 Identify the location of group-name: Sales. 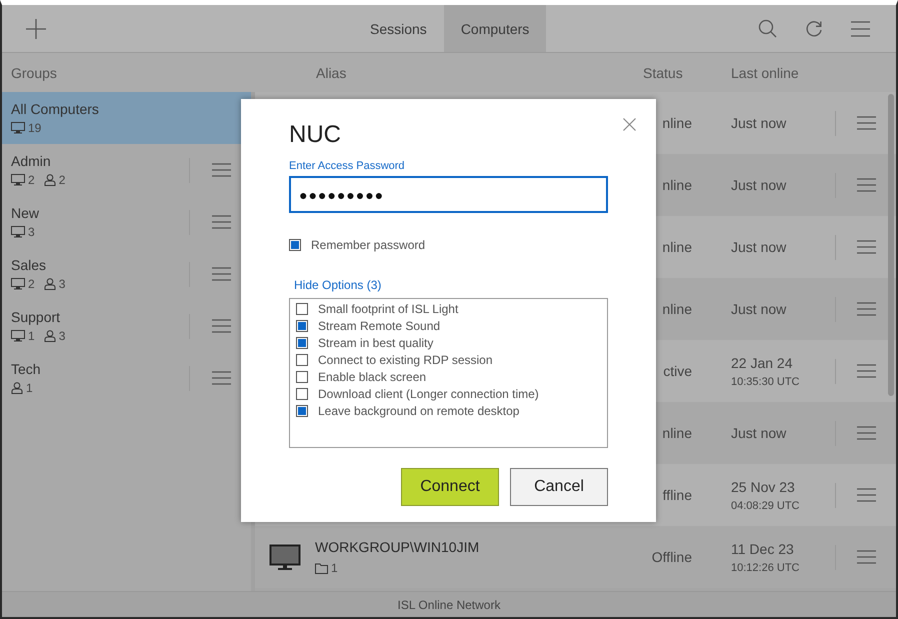
(29, 265).